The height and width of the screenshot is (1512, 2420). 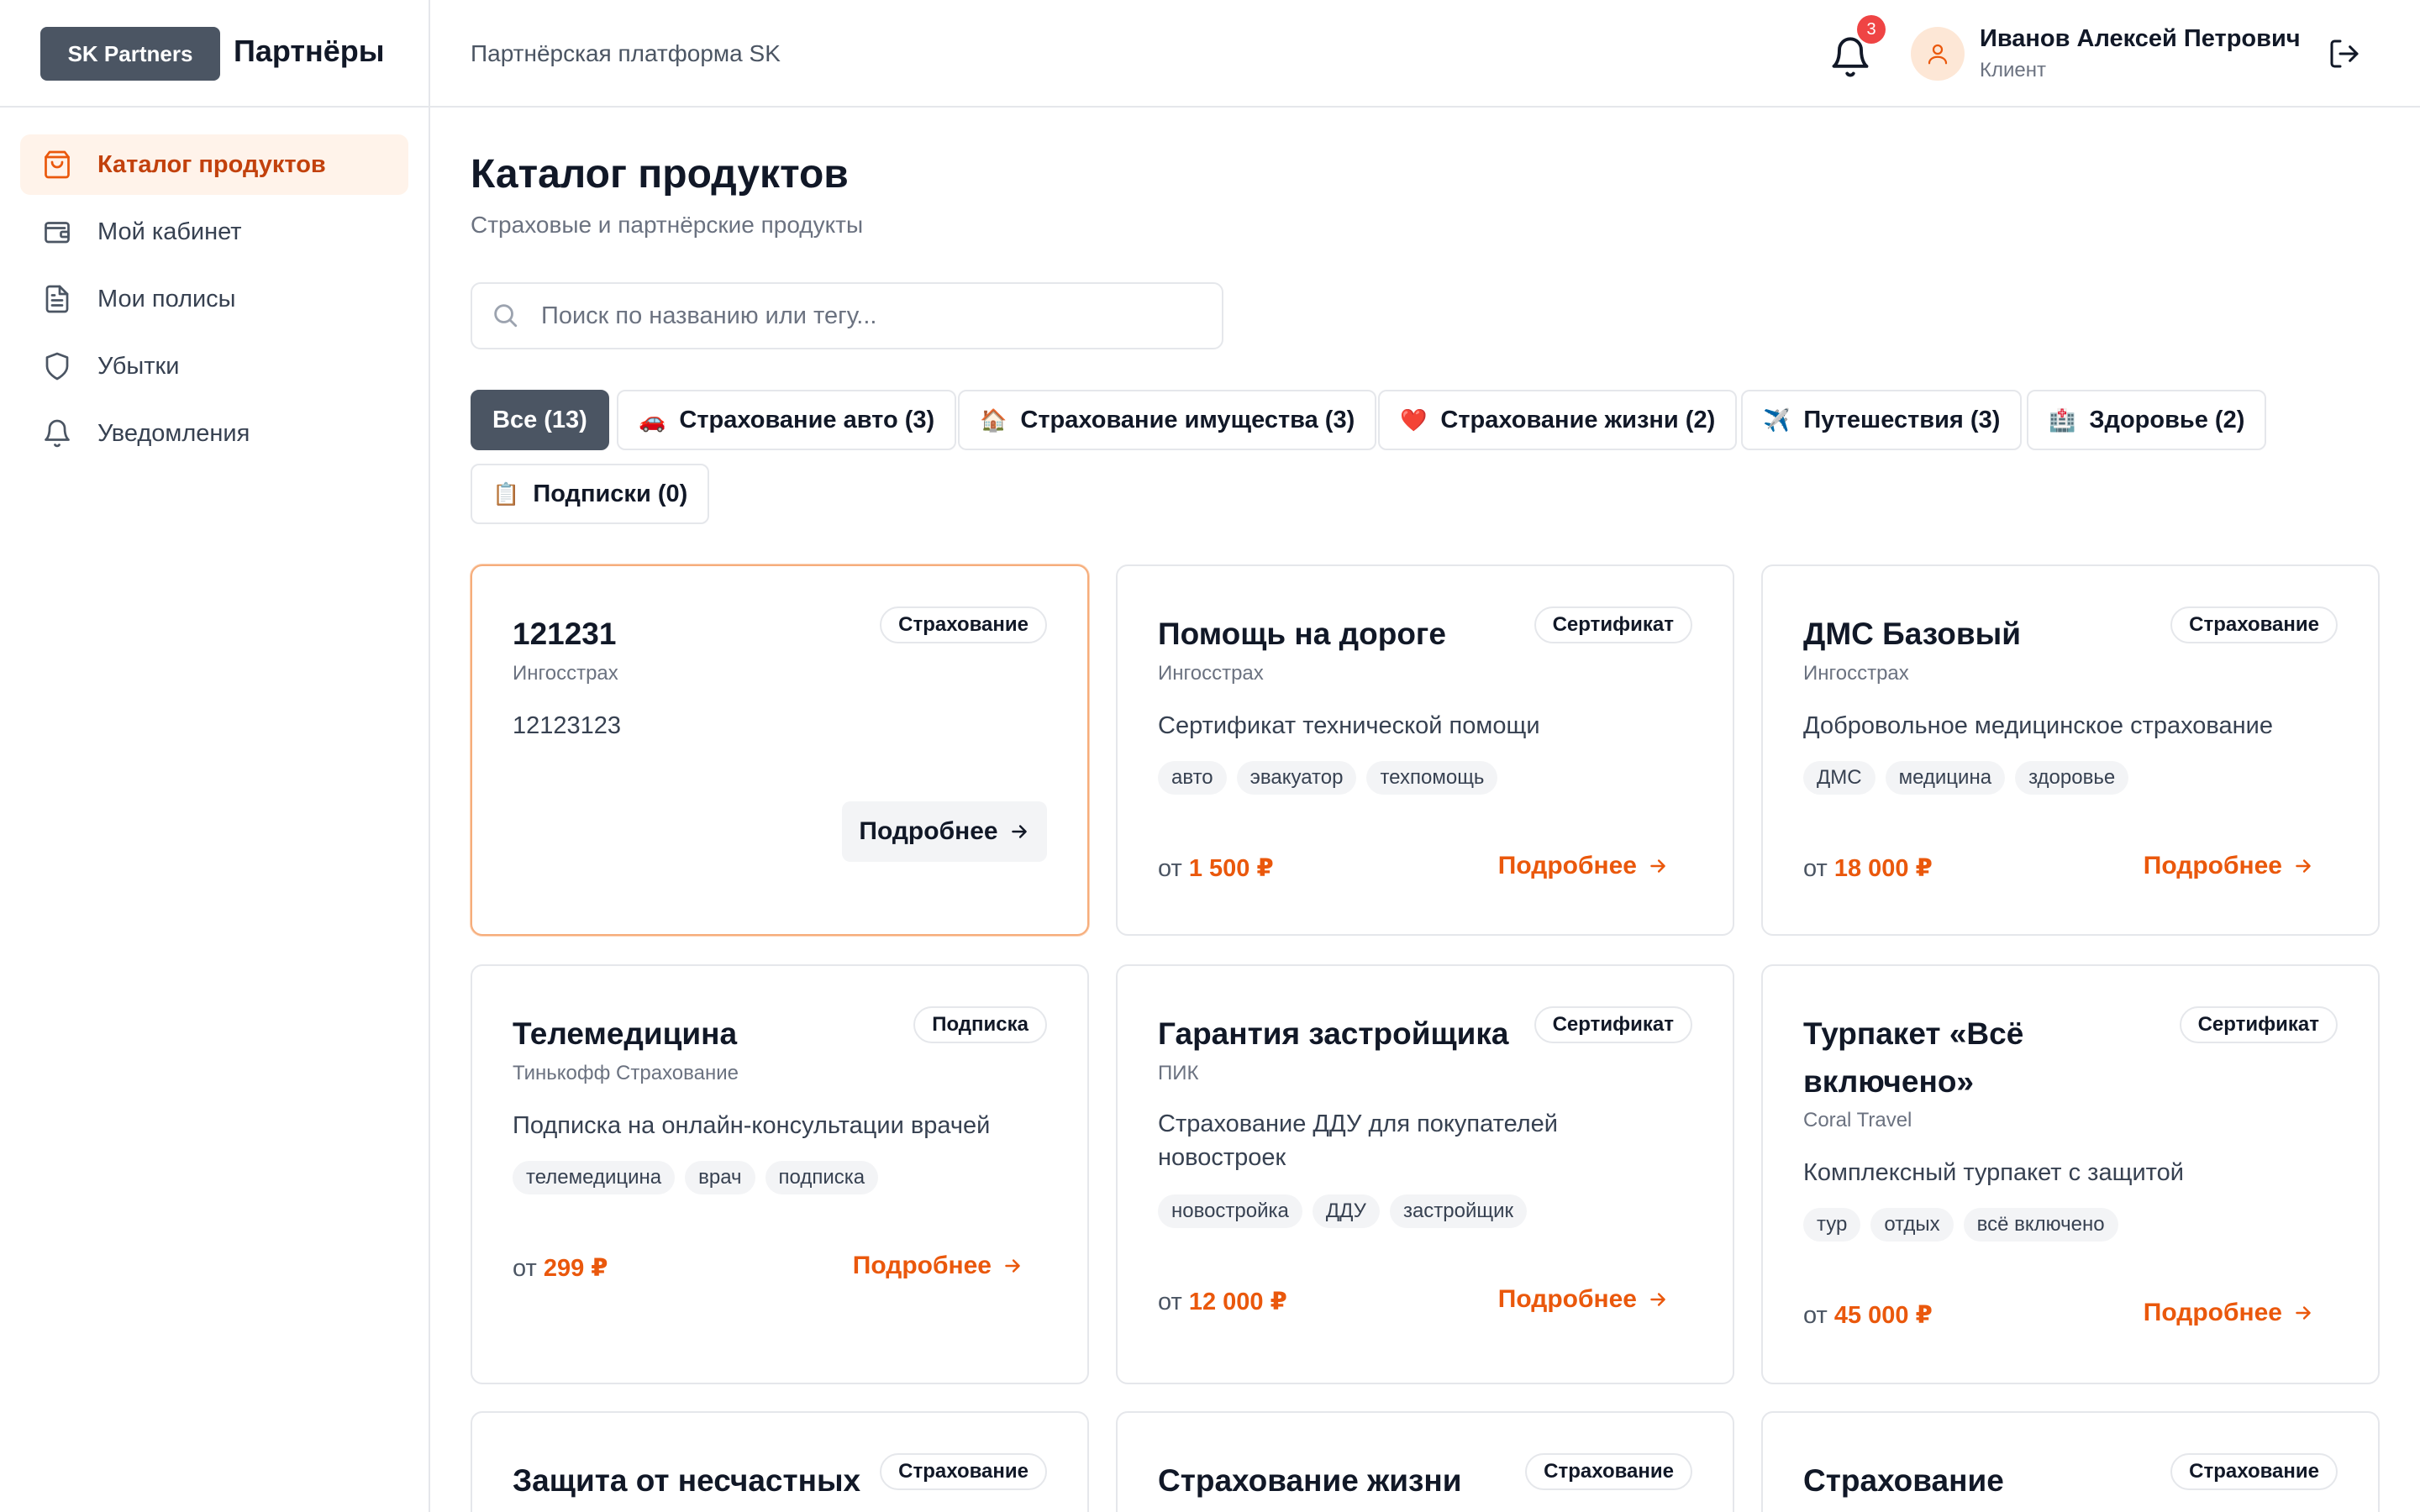 I want to click on sidebar-item-catalog: Каталог продуктов, so click(x=214, y=164).